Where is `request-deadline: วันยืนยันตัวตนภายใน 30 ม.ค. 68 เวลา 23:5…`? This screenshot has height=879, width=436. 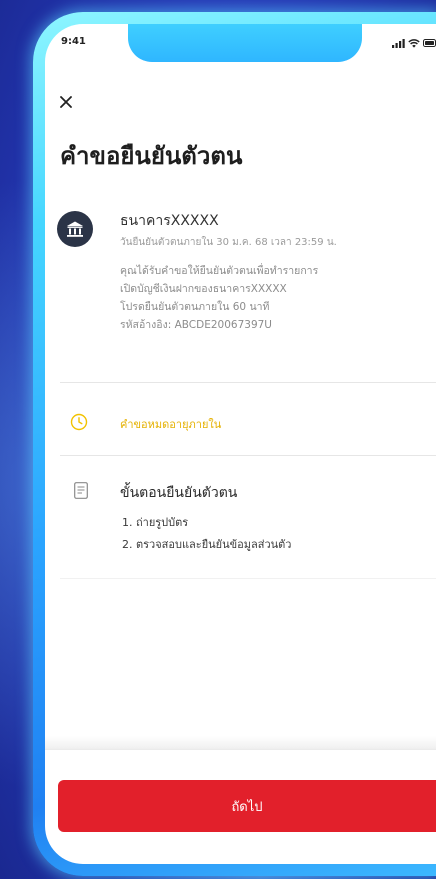 request-deadline: วันยืนยันตัวตนภายใน 30 ม.ค. 68 เวลา 23:5… is located at coordinates (228, 242).